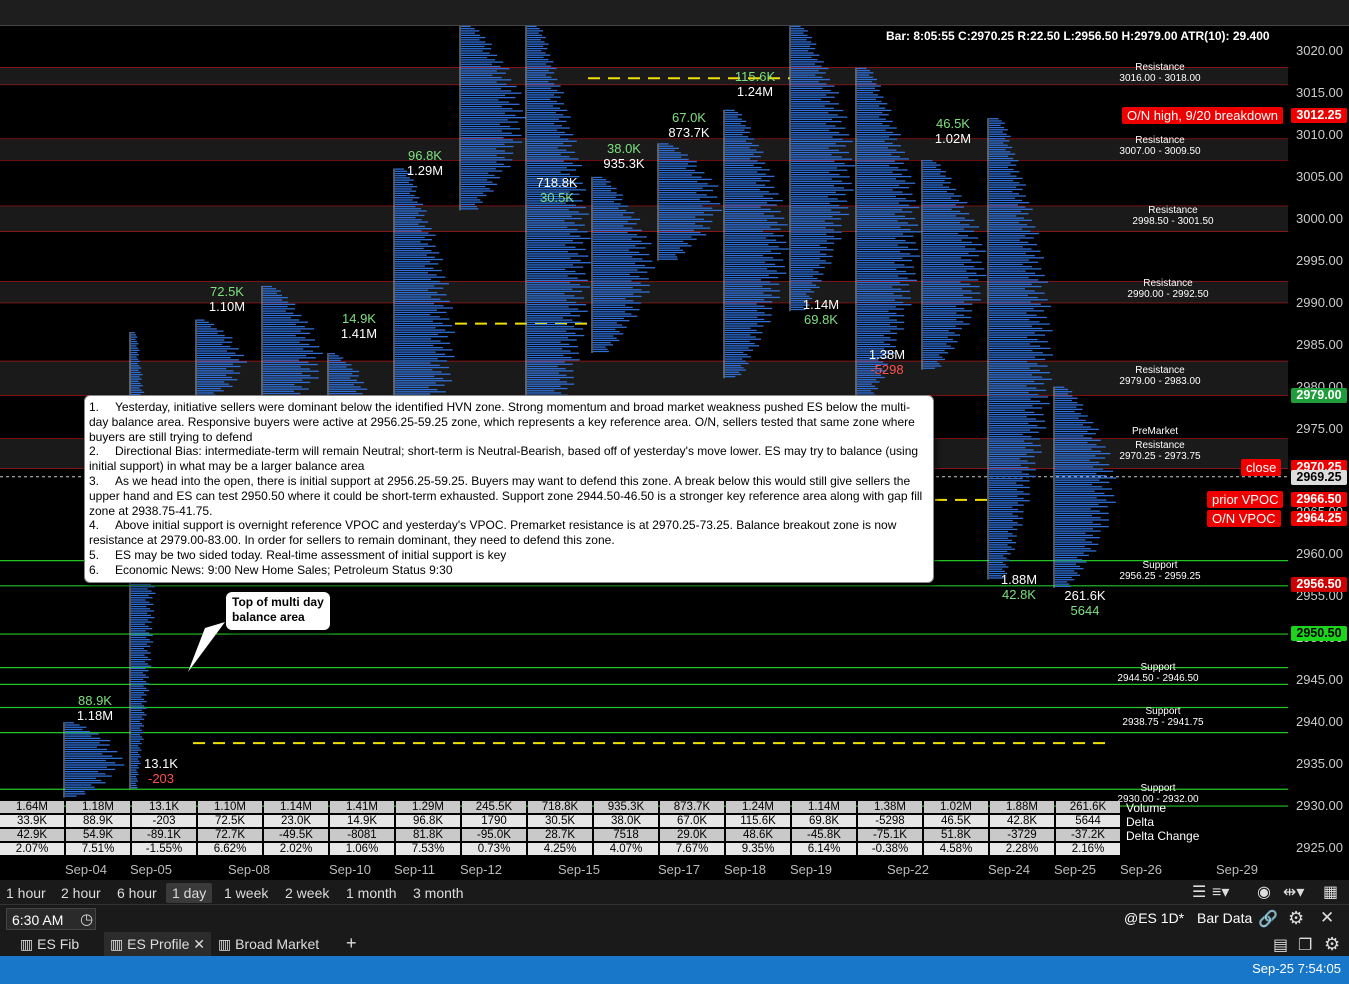 Image resolution: width=1349 pixels, height=984 pixels. What do you see at coordinates (351, 943) in the screenshot?
I see `add-tab-icon: +` at bounding box center [351, 943].